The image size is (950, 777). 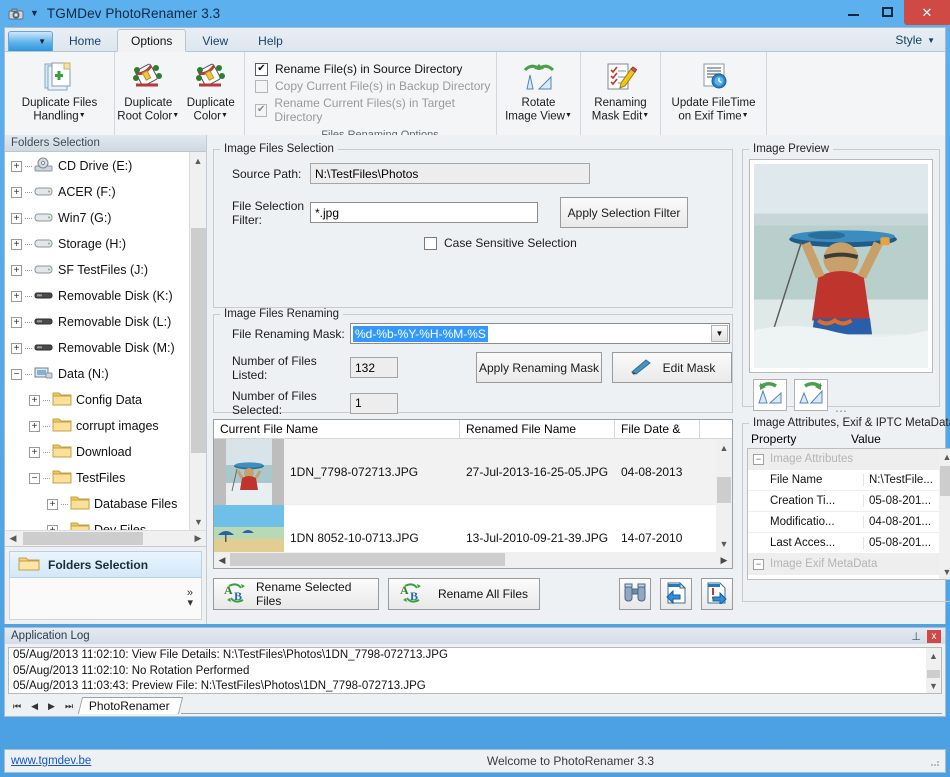 What do you see at coordinates (97, 478) in the screenshot?
I see `tree-item-testfiles: − TestFiles` at bounding box center [97, 478].